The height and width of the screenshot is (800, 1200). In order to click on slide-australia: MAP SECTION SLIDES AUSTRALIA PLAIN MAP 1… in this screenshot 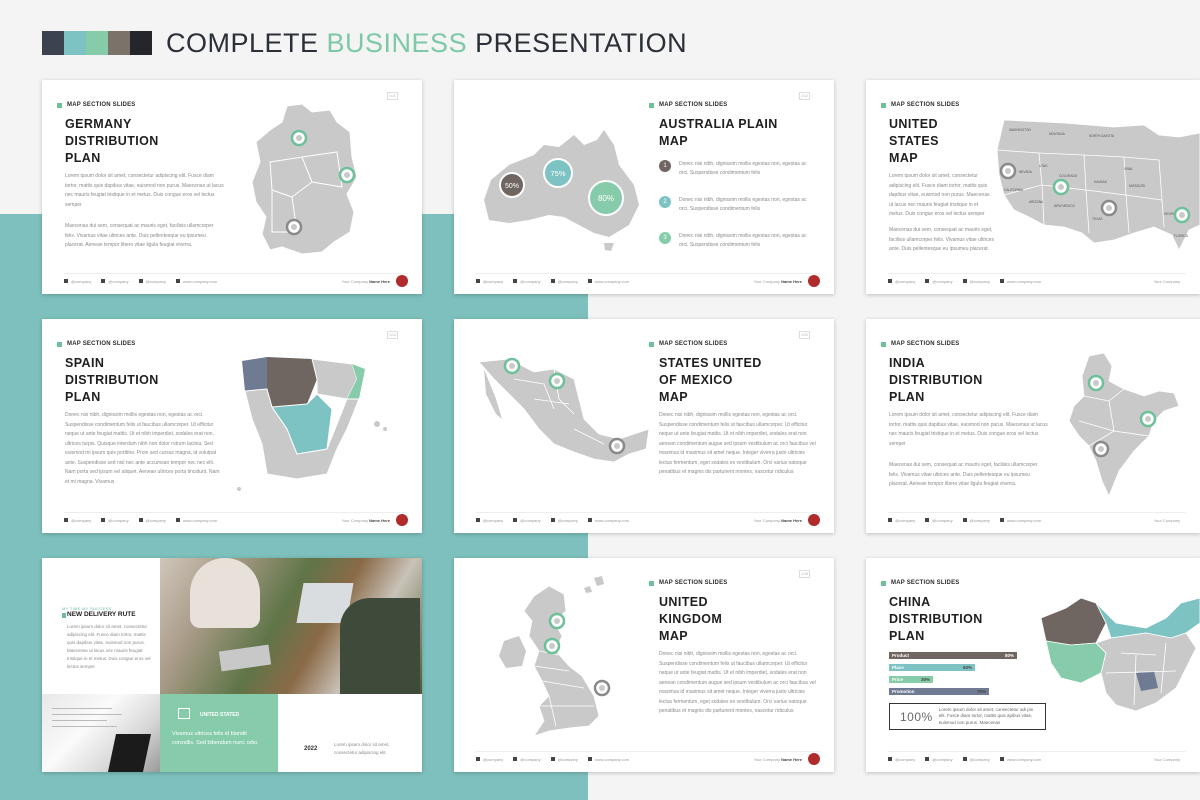, I will do `click(644, 187)`.